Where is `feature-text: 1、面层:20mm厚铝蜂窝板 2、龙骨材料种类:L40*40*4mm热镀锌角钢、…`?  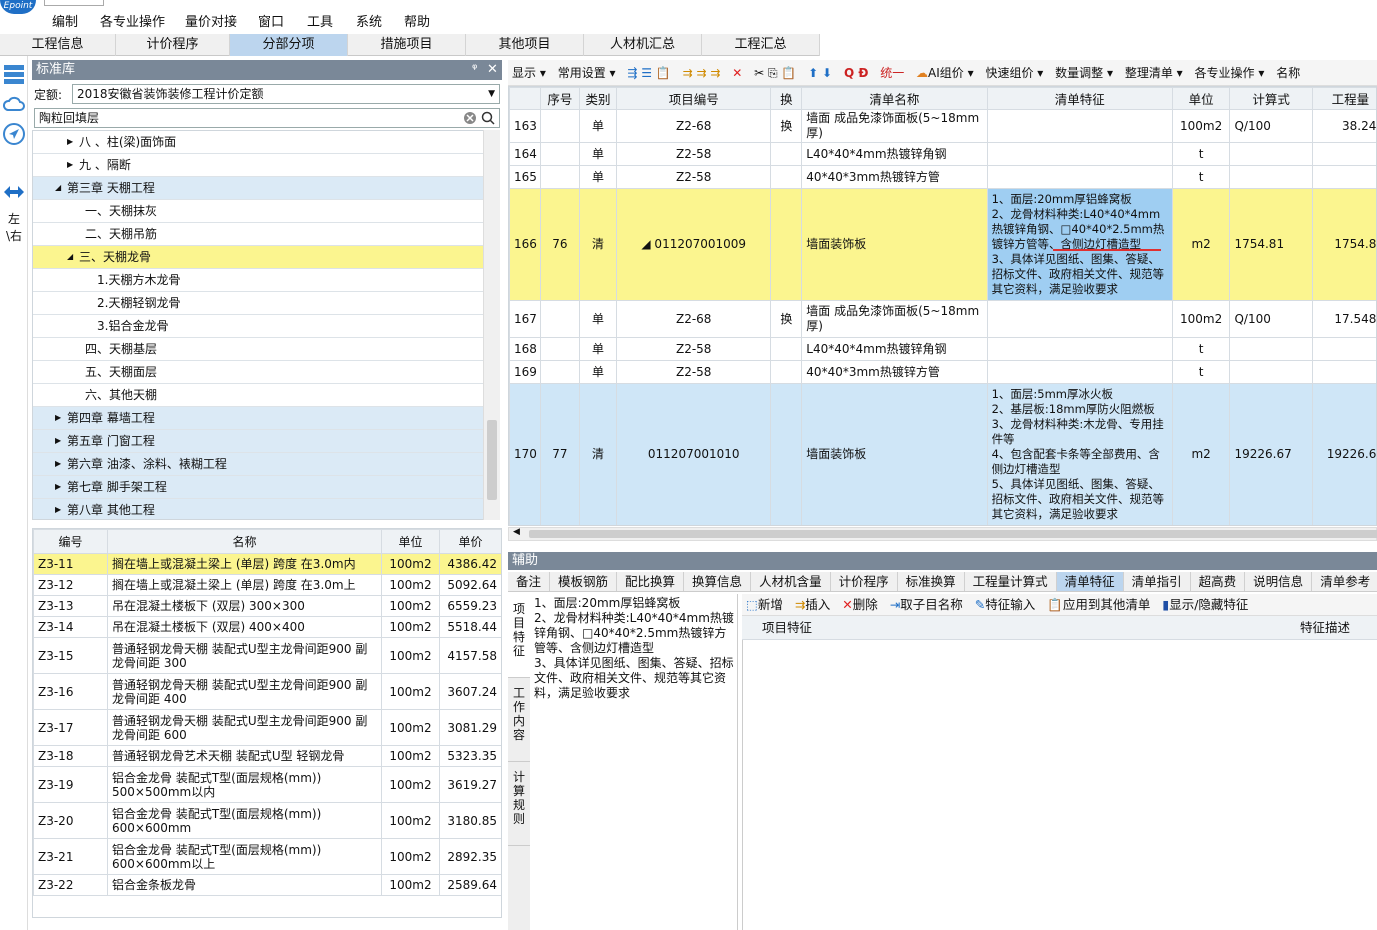
feature-text: 1、面层:20mm厚铝蜂窝板 2、龙骨材料种类:L40*40*4mm热镀锌角钢、… is located at coordinates (635, 762).